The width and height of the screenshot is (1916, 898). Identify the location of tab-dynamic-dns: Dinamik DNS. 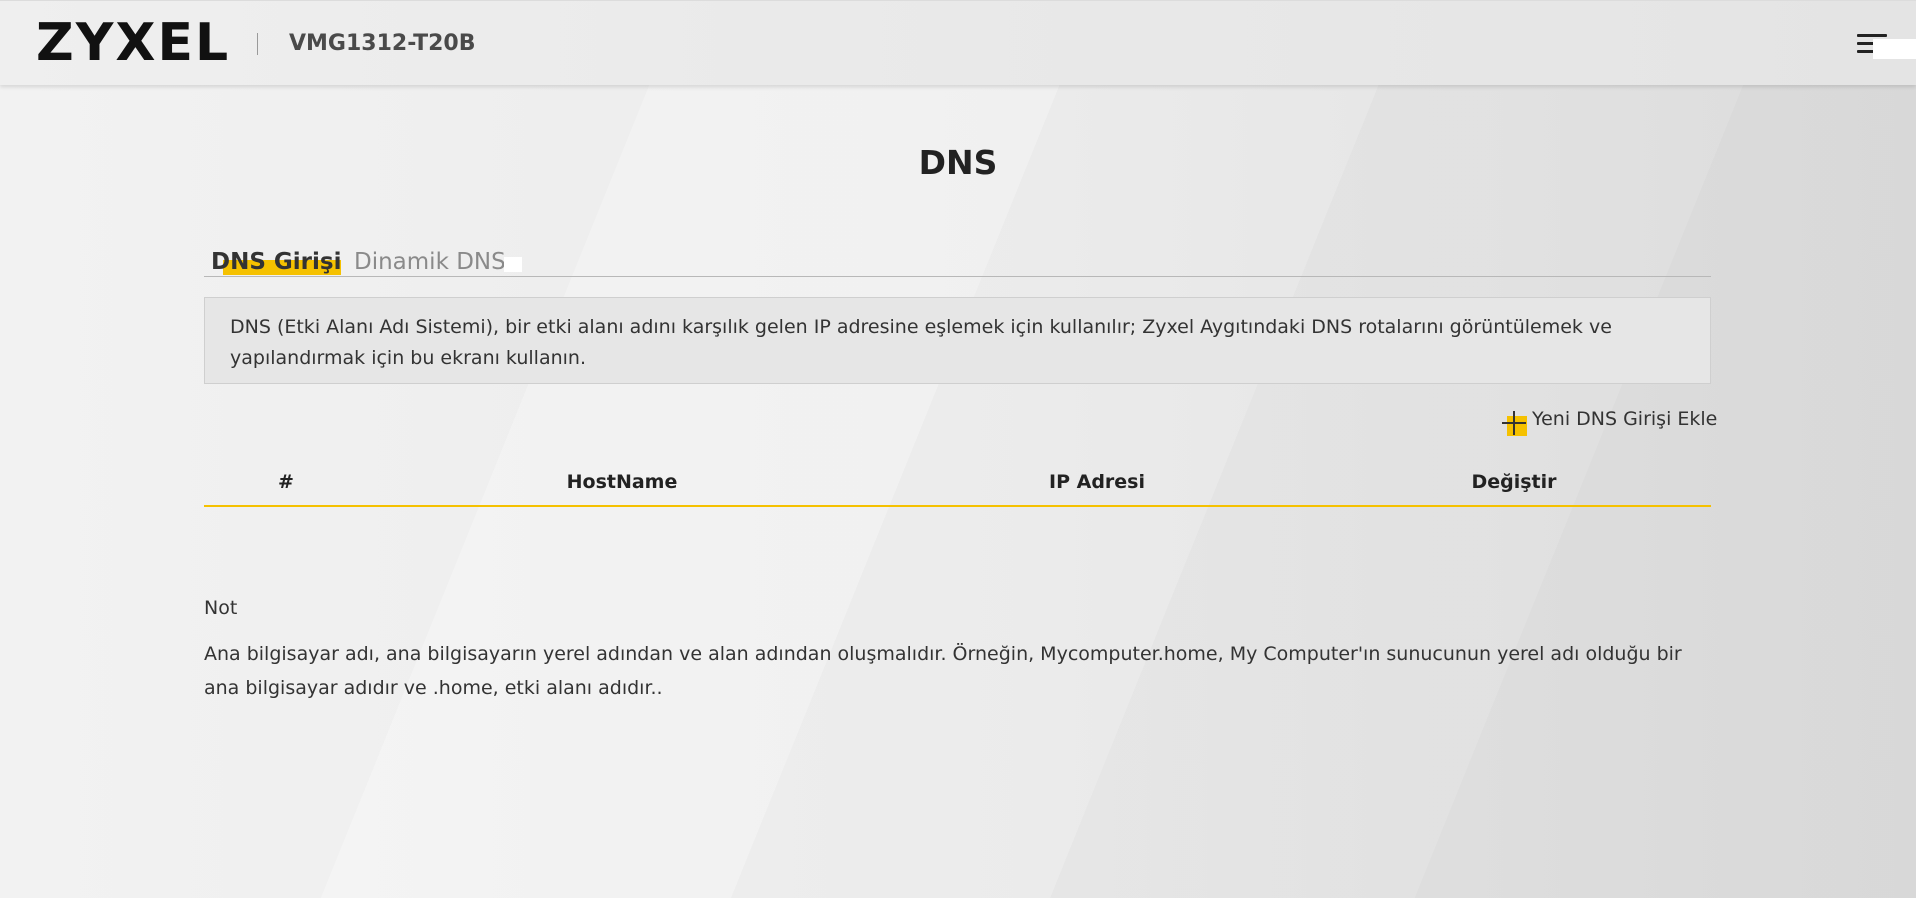
(437, 262).